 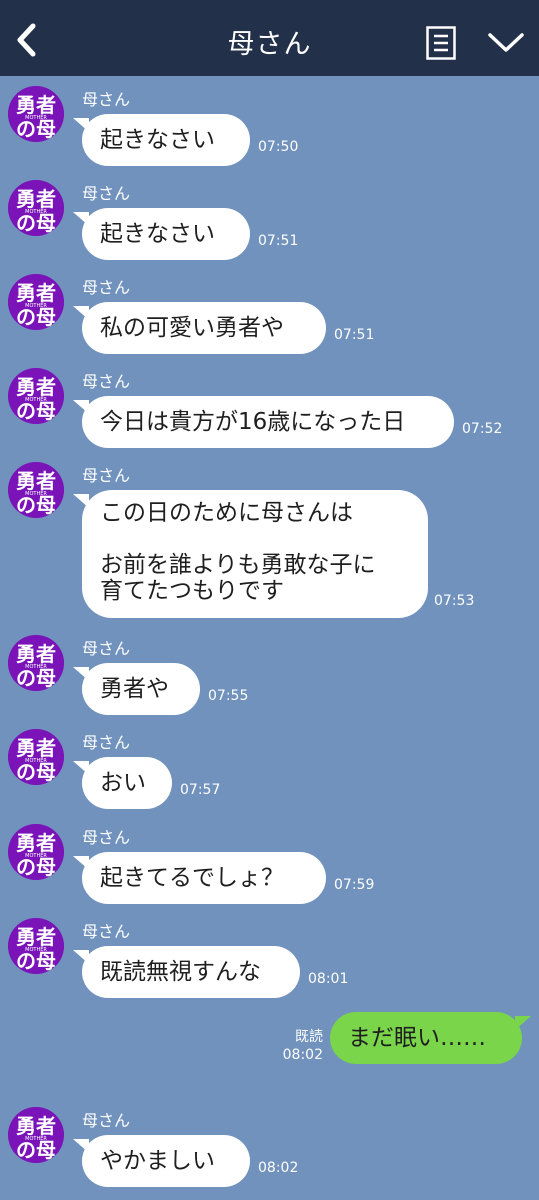 I want to click on chat-title: 母さん, so click(x=269, y=44).